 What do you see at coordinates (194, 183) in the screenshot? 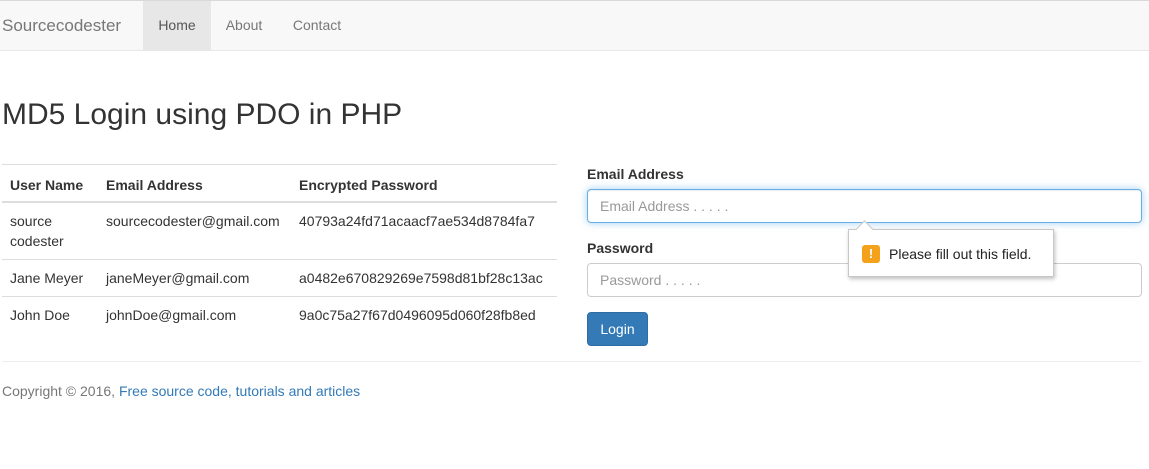
I see `column-header-email: Email Address` at bounding box center [194, 183].